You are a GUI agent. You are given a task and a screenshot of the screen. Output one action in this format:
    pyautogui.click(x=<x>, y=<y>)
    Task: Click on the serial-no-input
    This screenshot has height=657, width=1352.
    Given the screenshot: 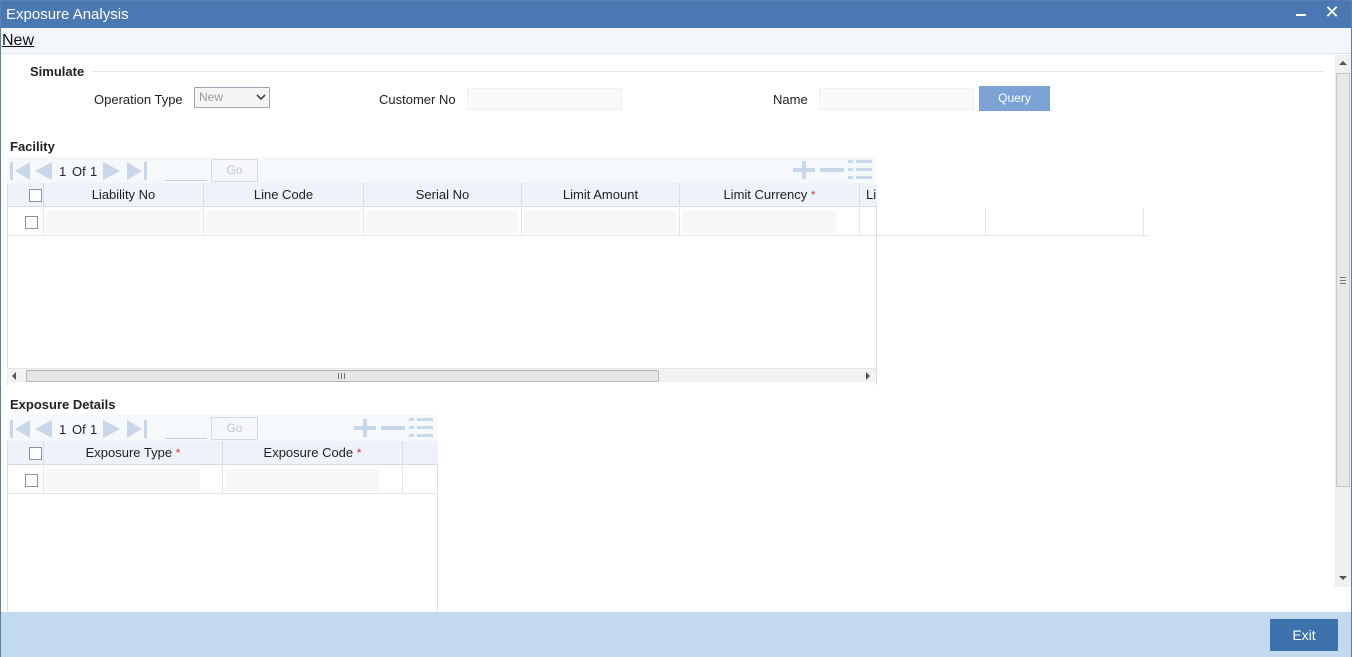 What is the action you would take?
    pyautogui.click(x=442, y=222)
    